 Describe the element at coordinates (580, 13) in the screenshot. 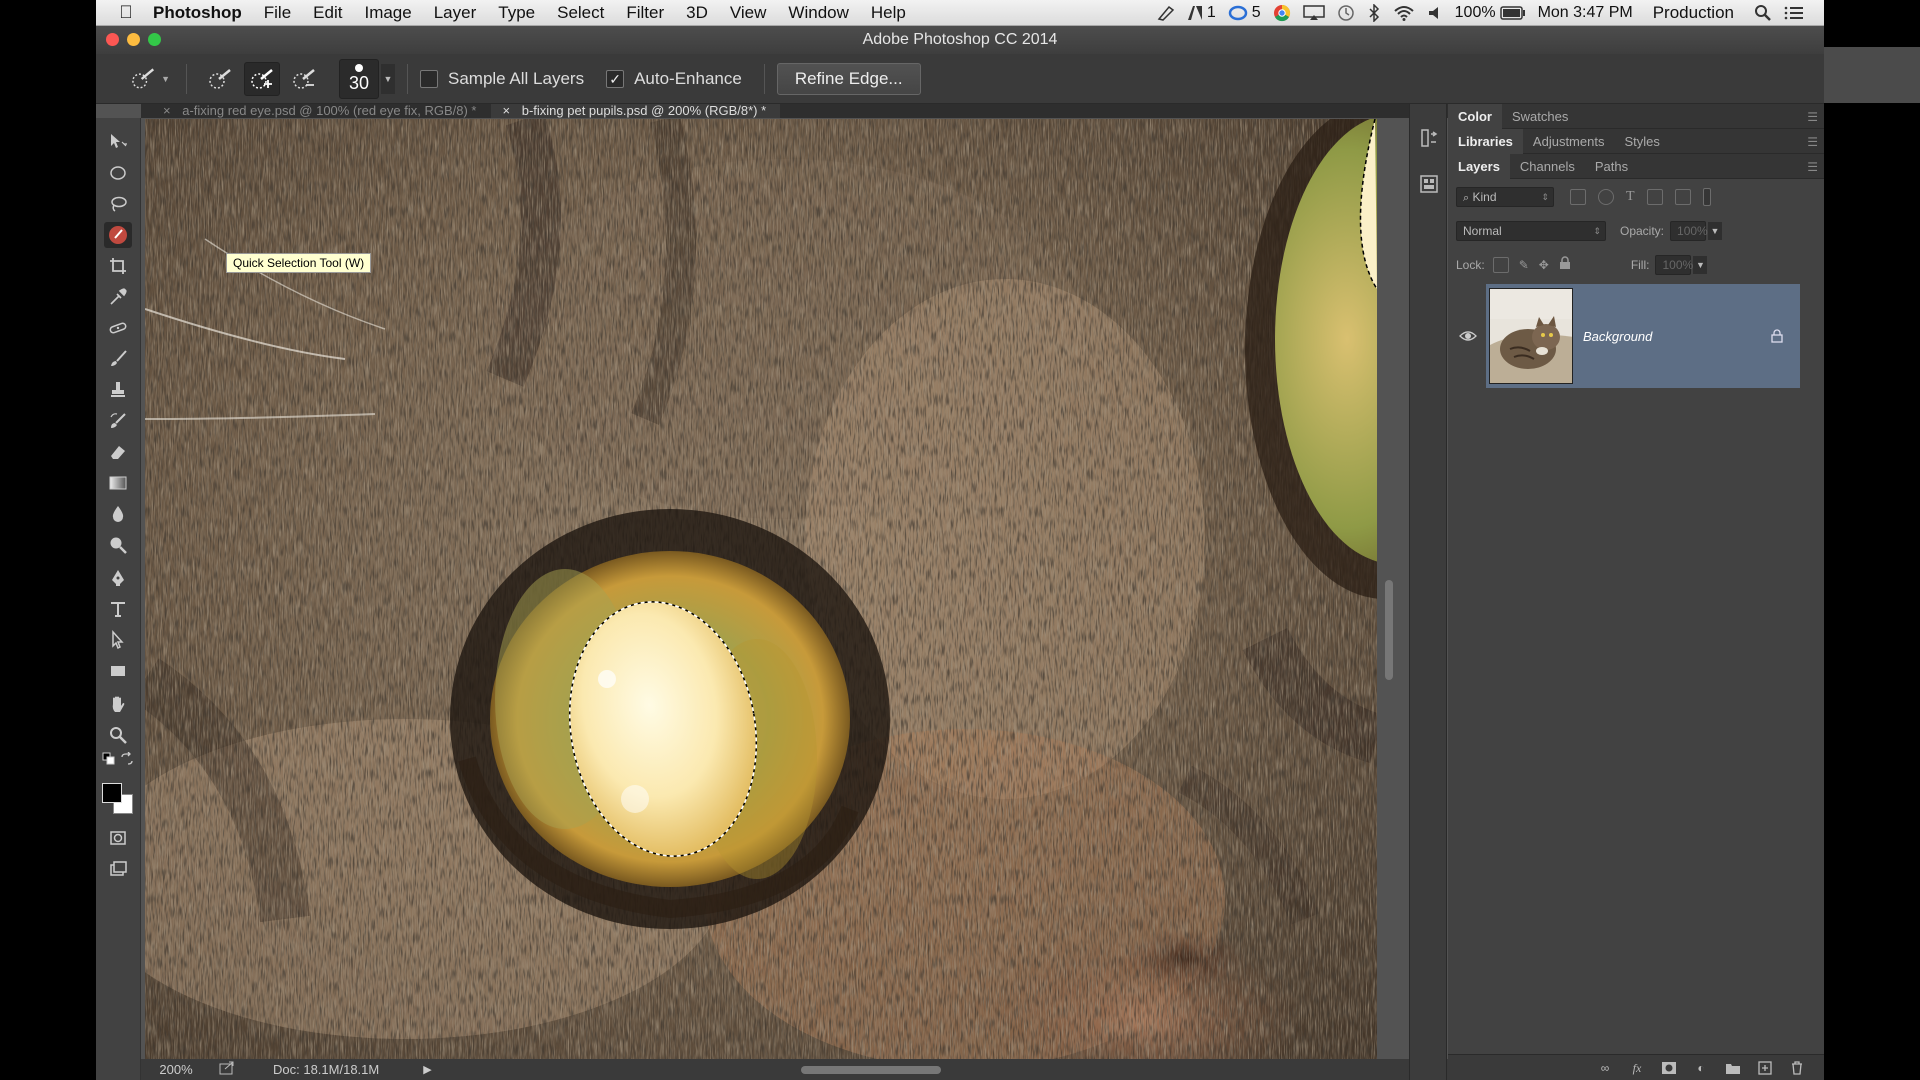

I see `menu-select: Select` at that location.